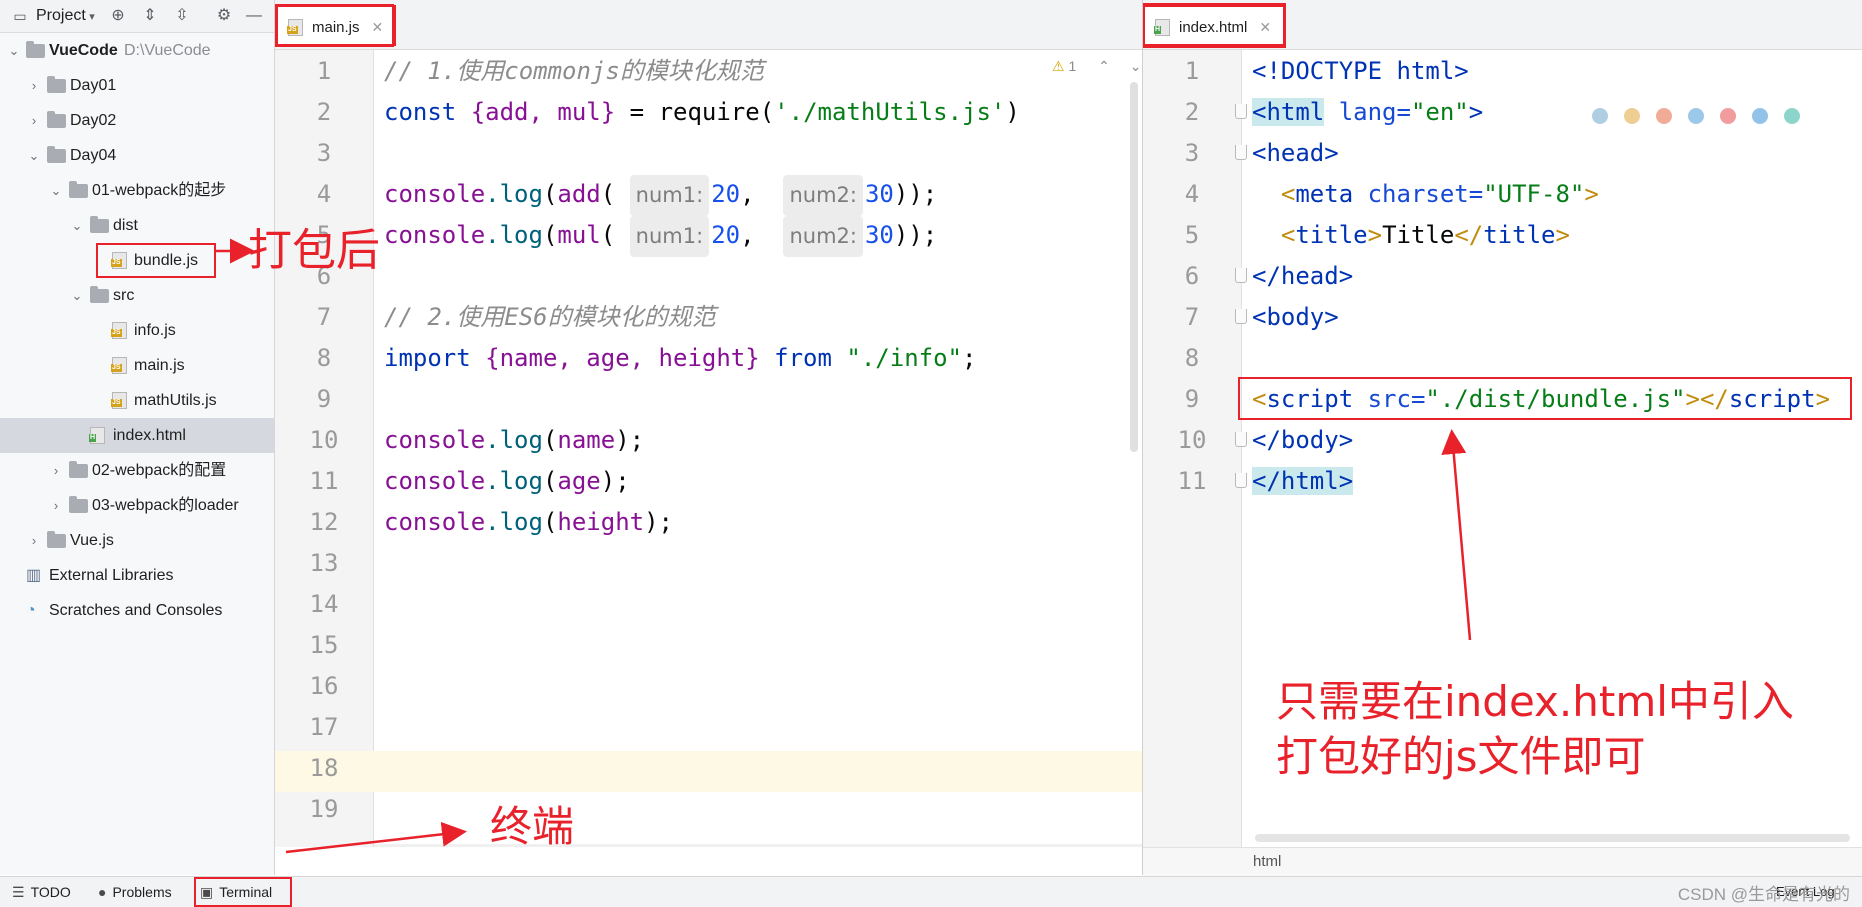  What do you see at coordinates (1295, 153) in the screenshot?
I see `html-line-3: <head>` at bounding box center [1295, 153].